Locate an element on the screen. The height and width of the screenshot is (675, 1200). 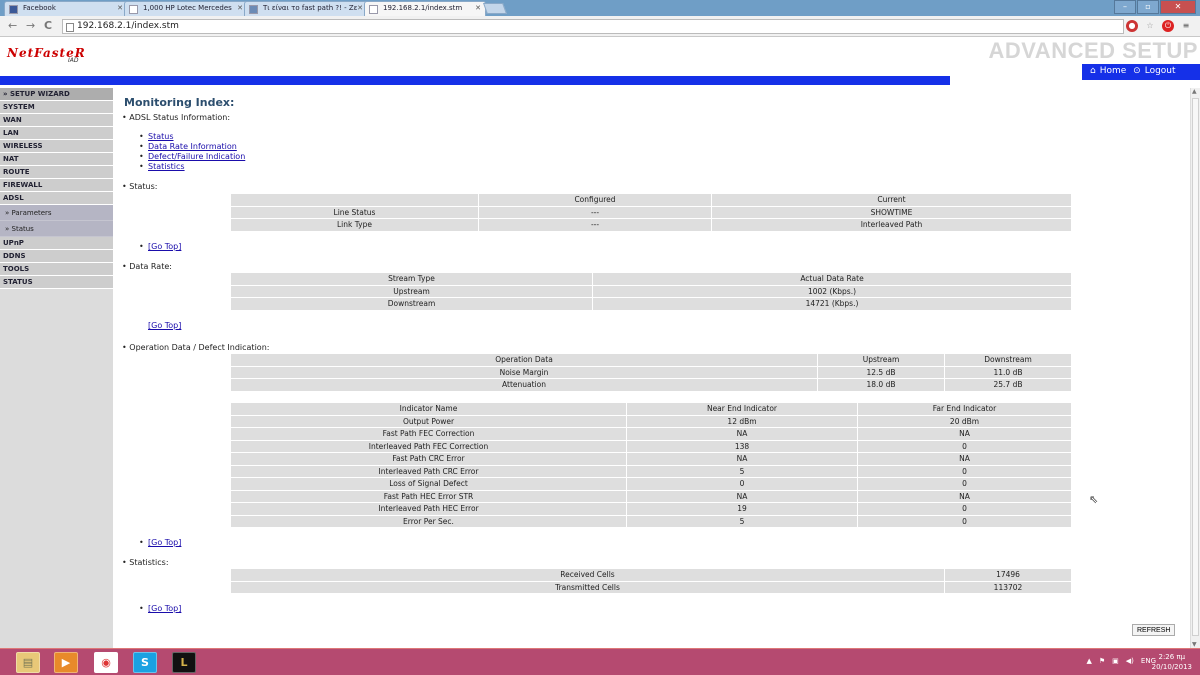
minimize-button: – is located at coordinates (1125, 7).